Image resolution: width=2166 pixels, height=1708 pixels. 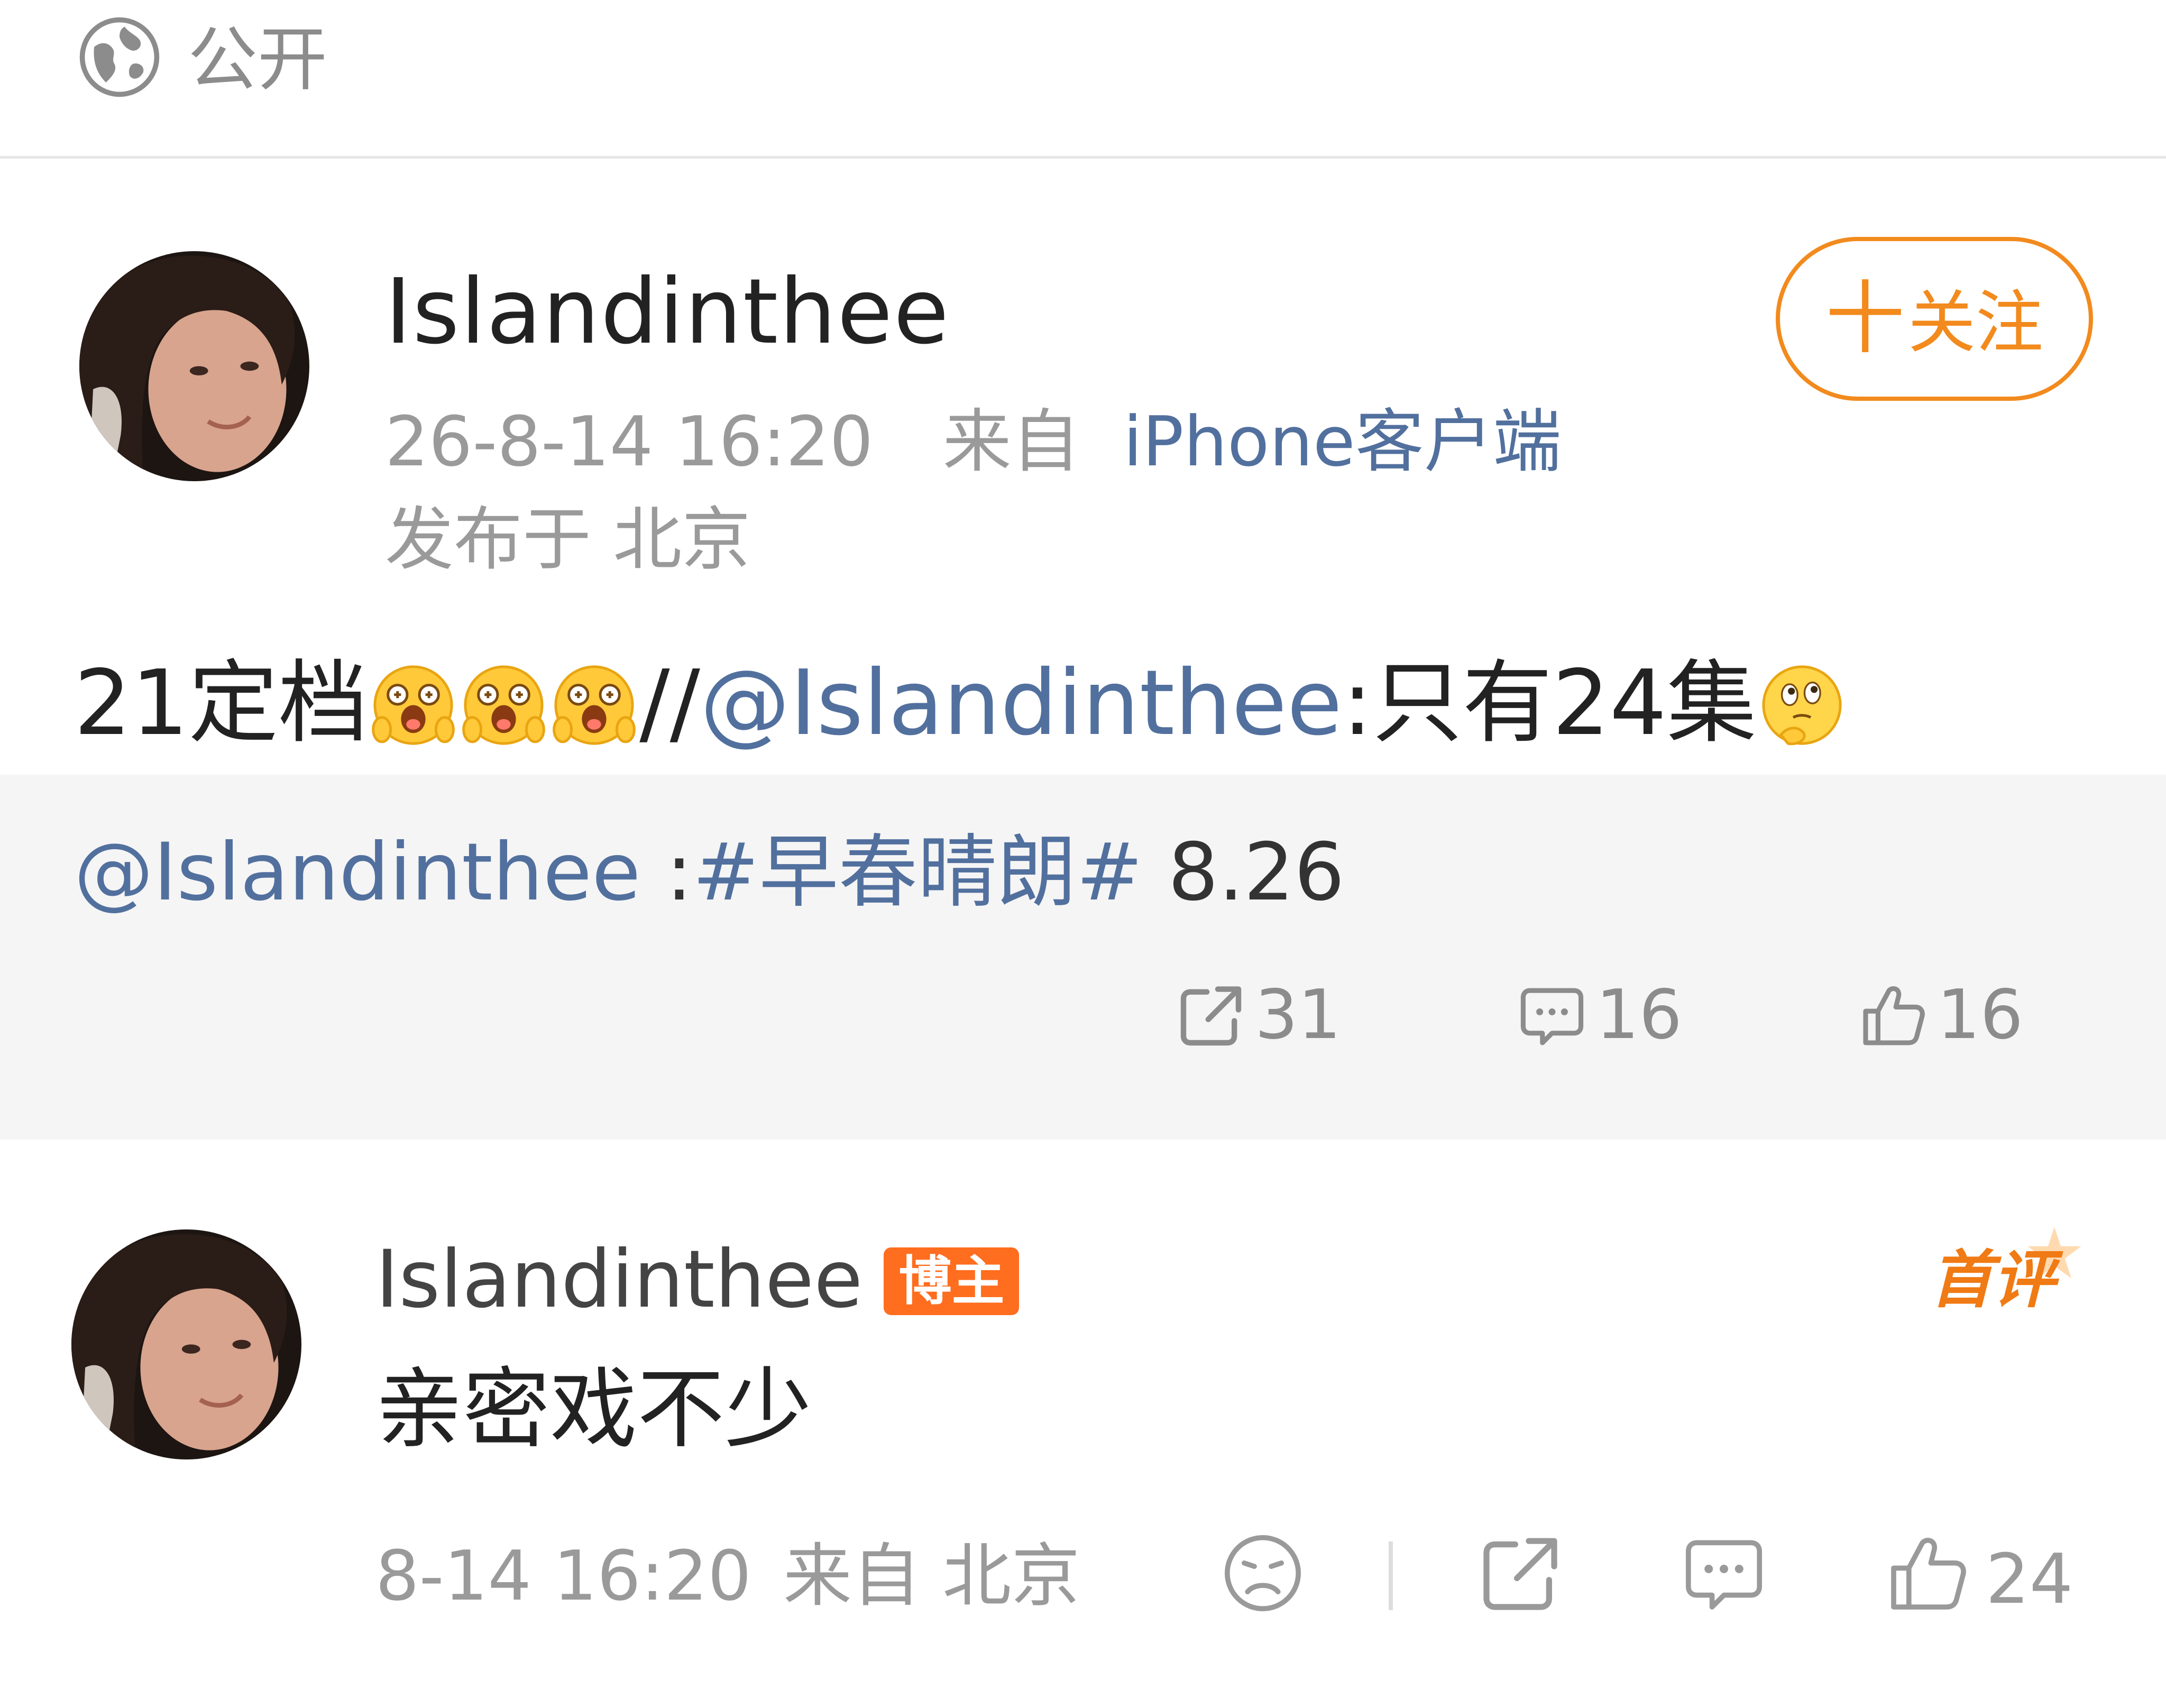 What do you see at coordinates (1979, 1576) in the screenshot?
I see `comment-like-button: 24` at bounding box center [1979, 1576].